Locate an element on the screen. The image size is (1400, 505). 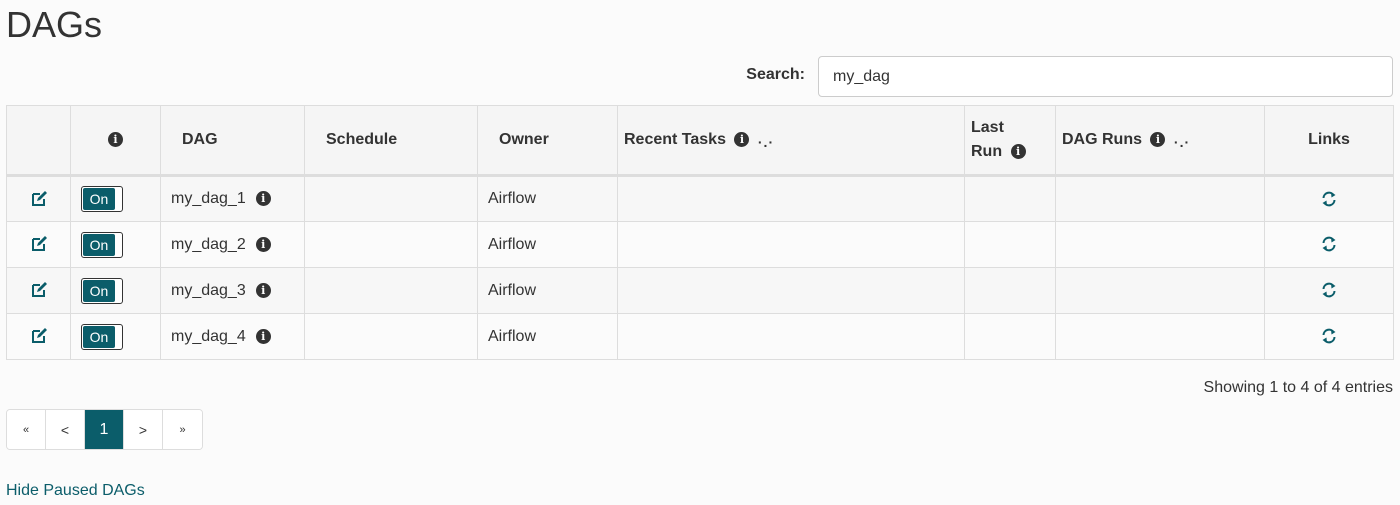
dag-name-link: my_dag_4 is located at coordinates (208, 336).